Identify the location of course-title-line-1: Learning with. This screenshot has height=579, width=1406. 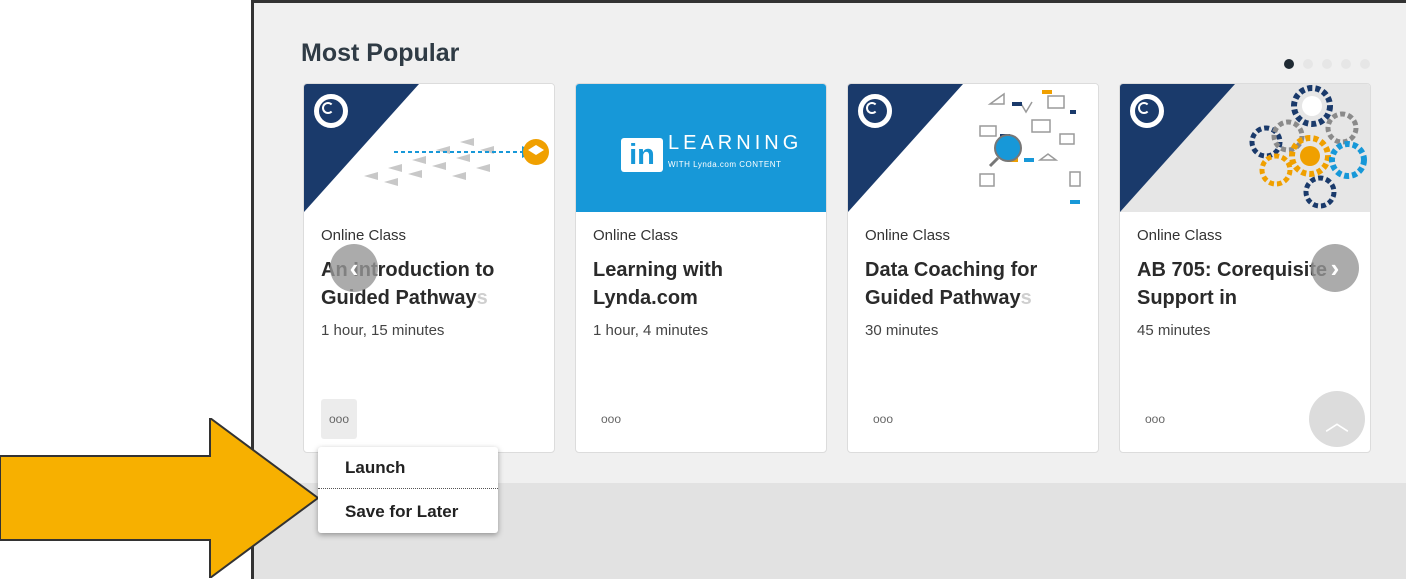
(658, 270).